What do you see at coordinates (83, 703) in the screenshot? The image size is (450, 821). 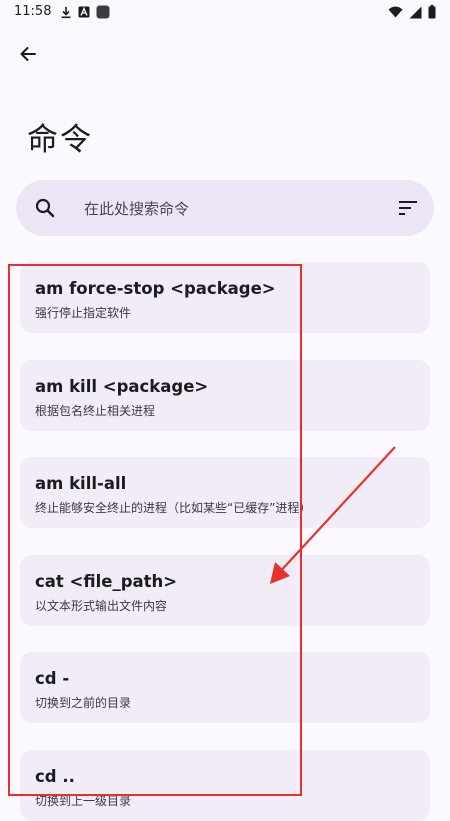 I see `command-description: 切换到之前的目录` at bounding box center [83, 703].